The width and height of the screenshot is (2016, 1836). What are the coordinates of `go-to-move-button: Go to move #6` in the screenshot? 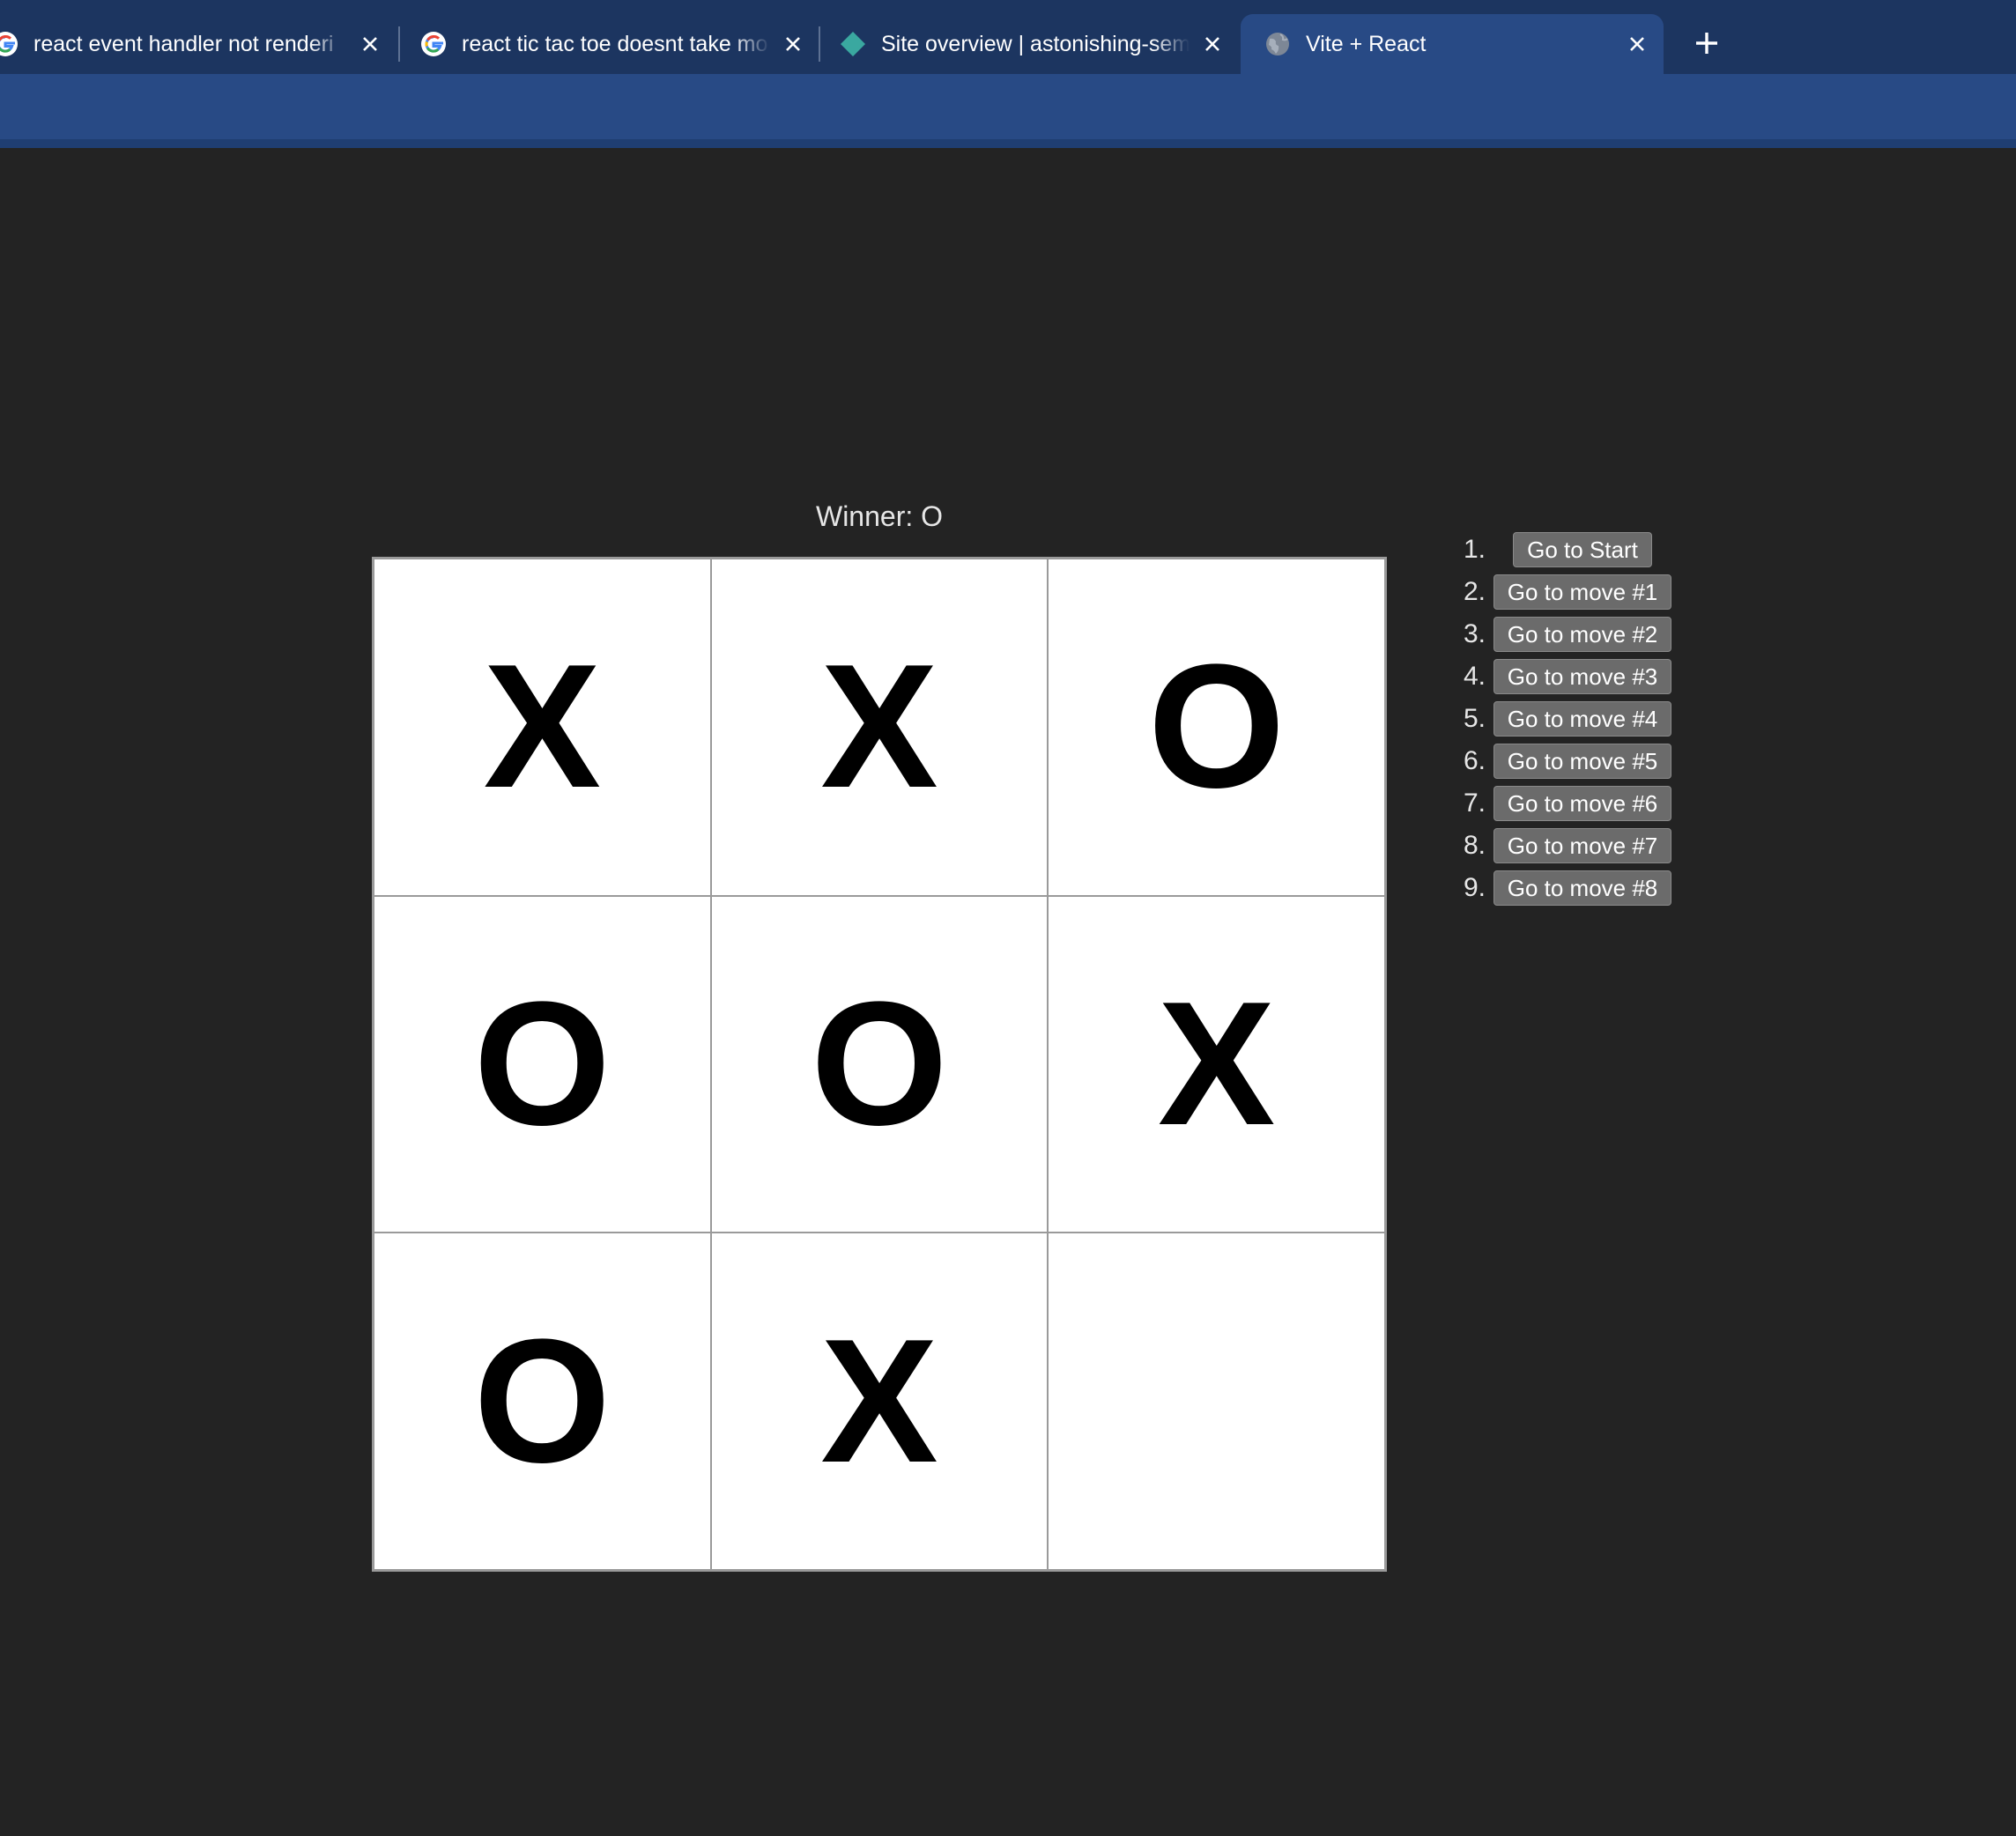 It's located at (1582, 804).